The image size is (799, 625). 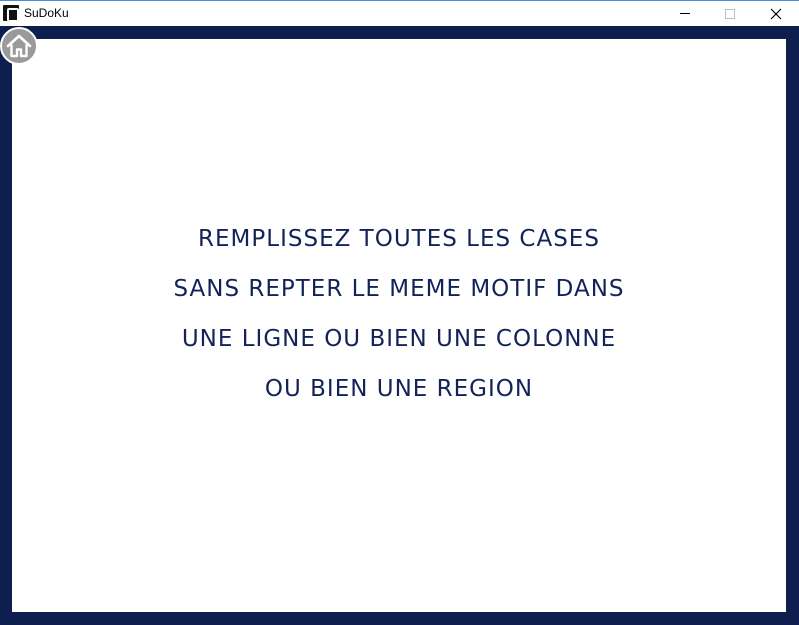 I want to click on minimize-icon, so click(x=685, y=13).